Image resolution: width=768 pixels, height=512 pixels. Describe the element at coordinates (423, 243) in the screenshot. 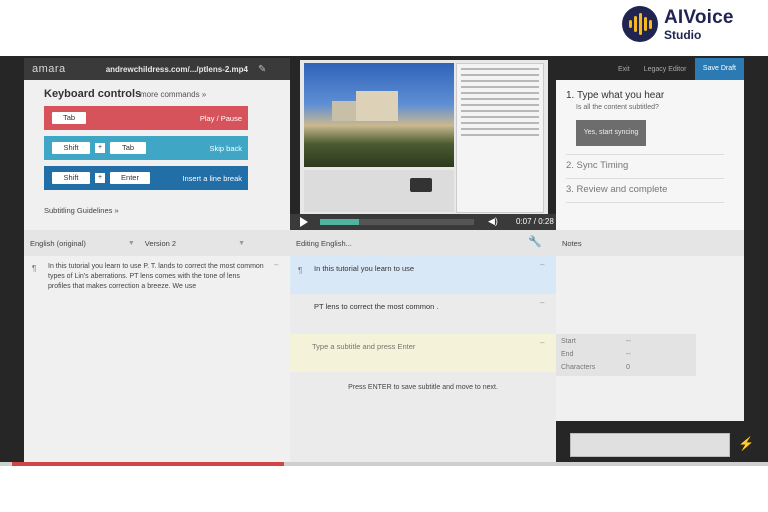

I see `editing-column-header: Editing English... 🔧` at that location.